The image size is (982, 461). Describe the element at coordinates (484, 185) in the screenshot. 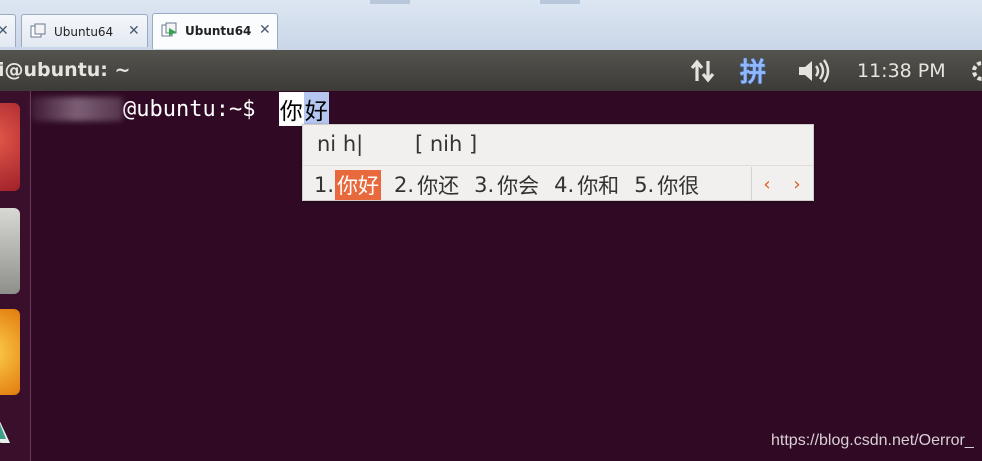

I see `candidate-number: 3.` at that location.